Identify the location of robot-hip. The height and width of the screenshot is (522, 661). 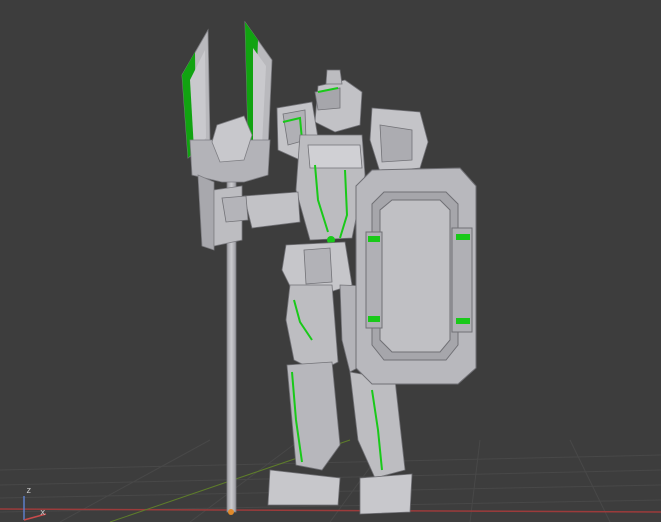
(317, 267).